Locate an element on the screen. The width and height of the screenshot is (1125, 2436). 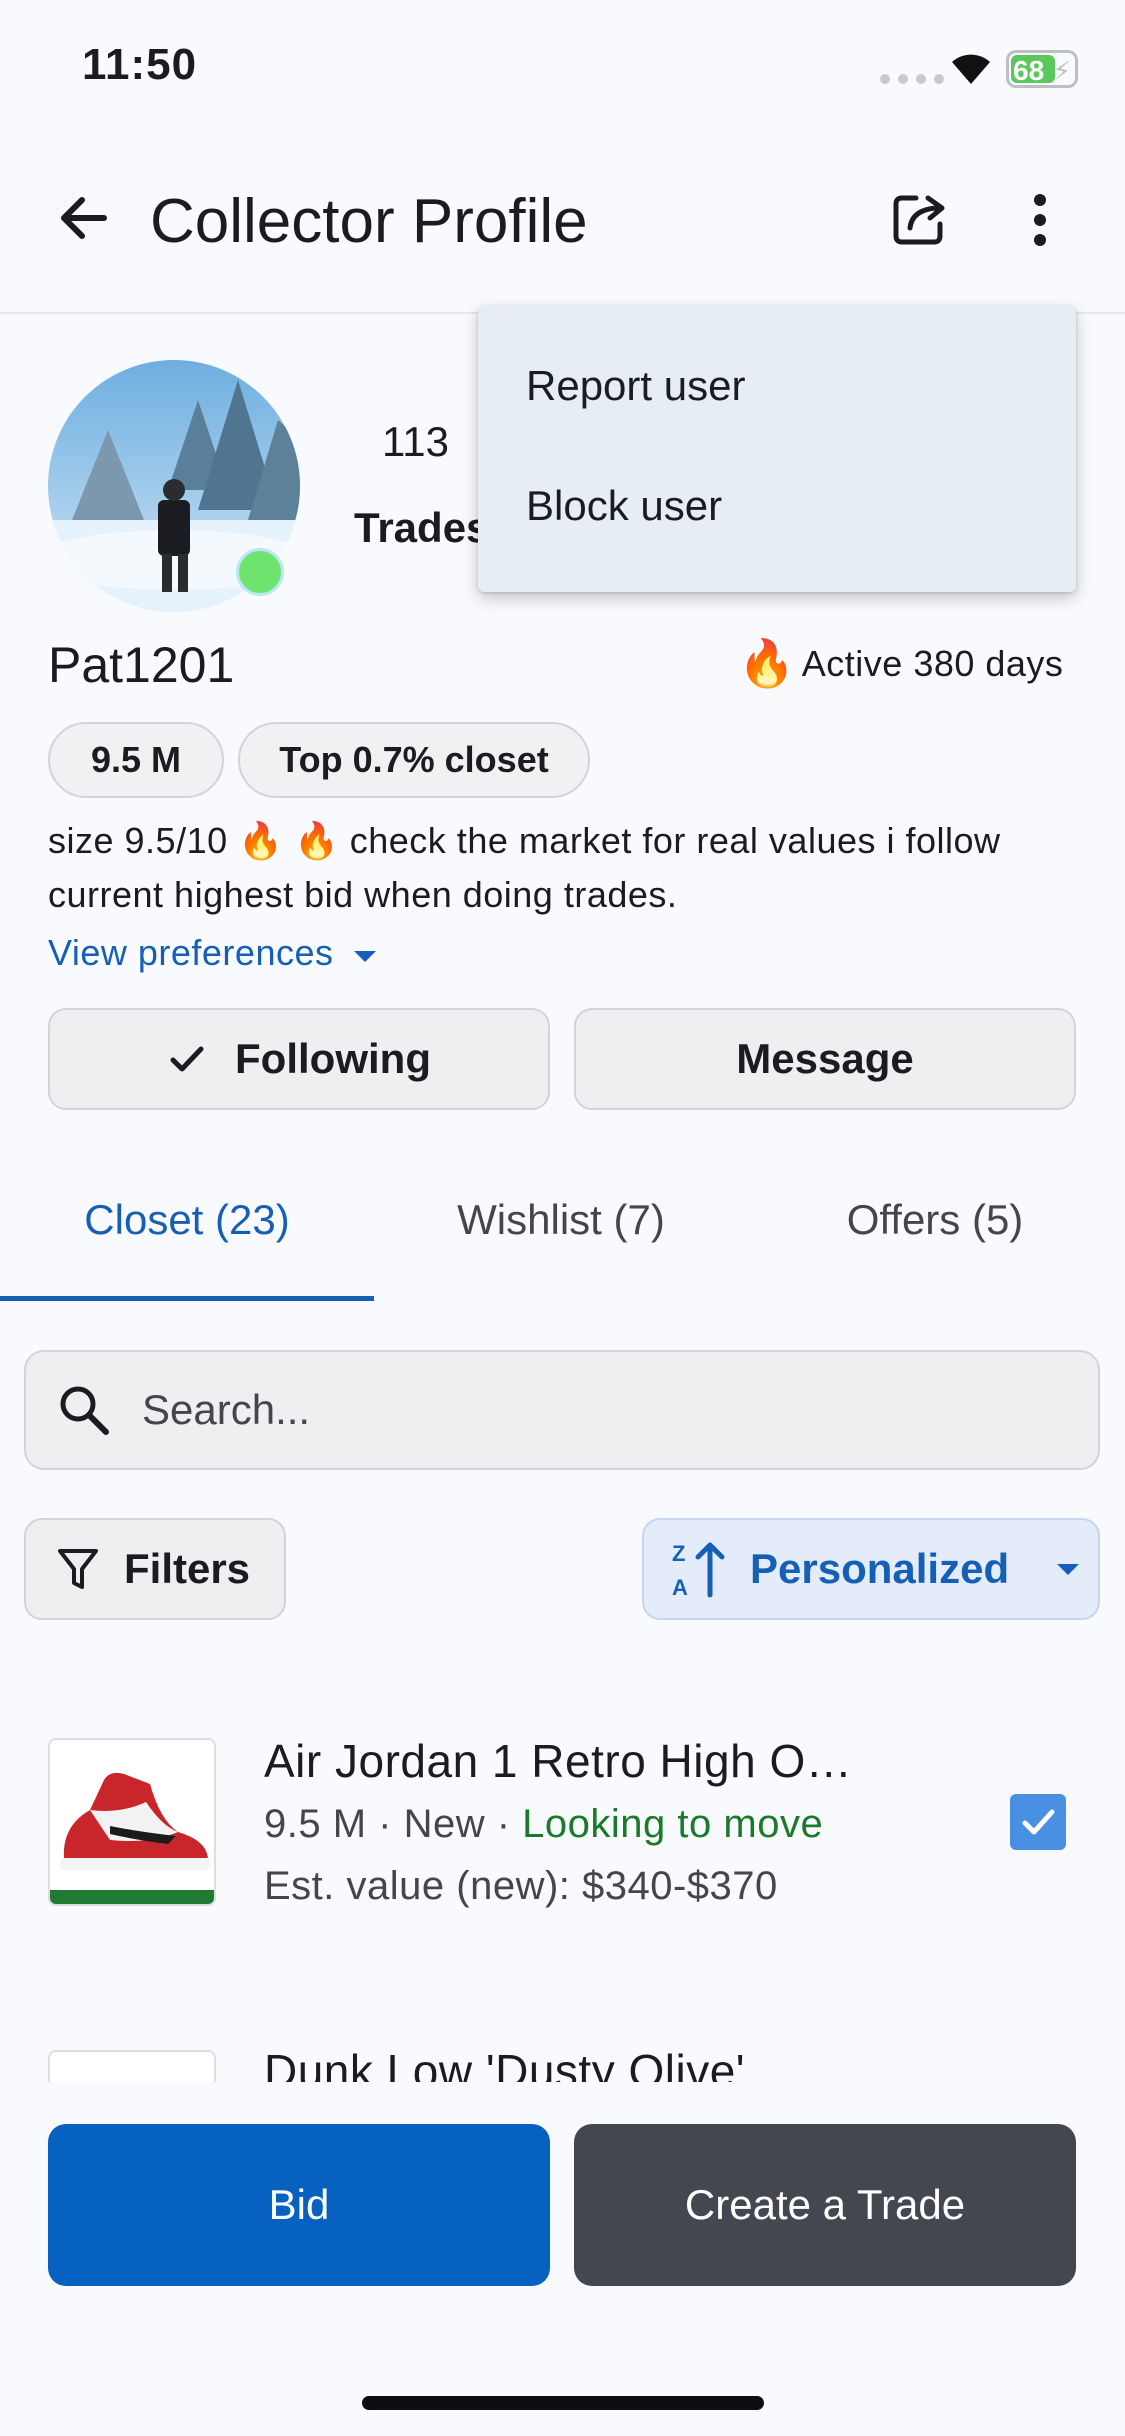
active-days-text: Active 380 days is located at coordinates (932, 663).